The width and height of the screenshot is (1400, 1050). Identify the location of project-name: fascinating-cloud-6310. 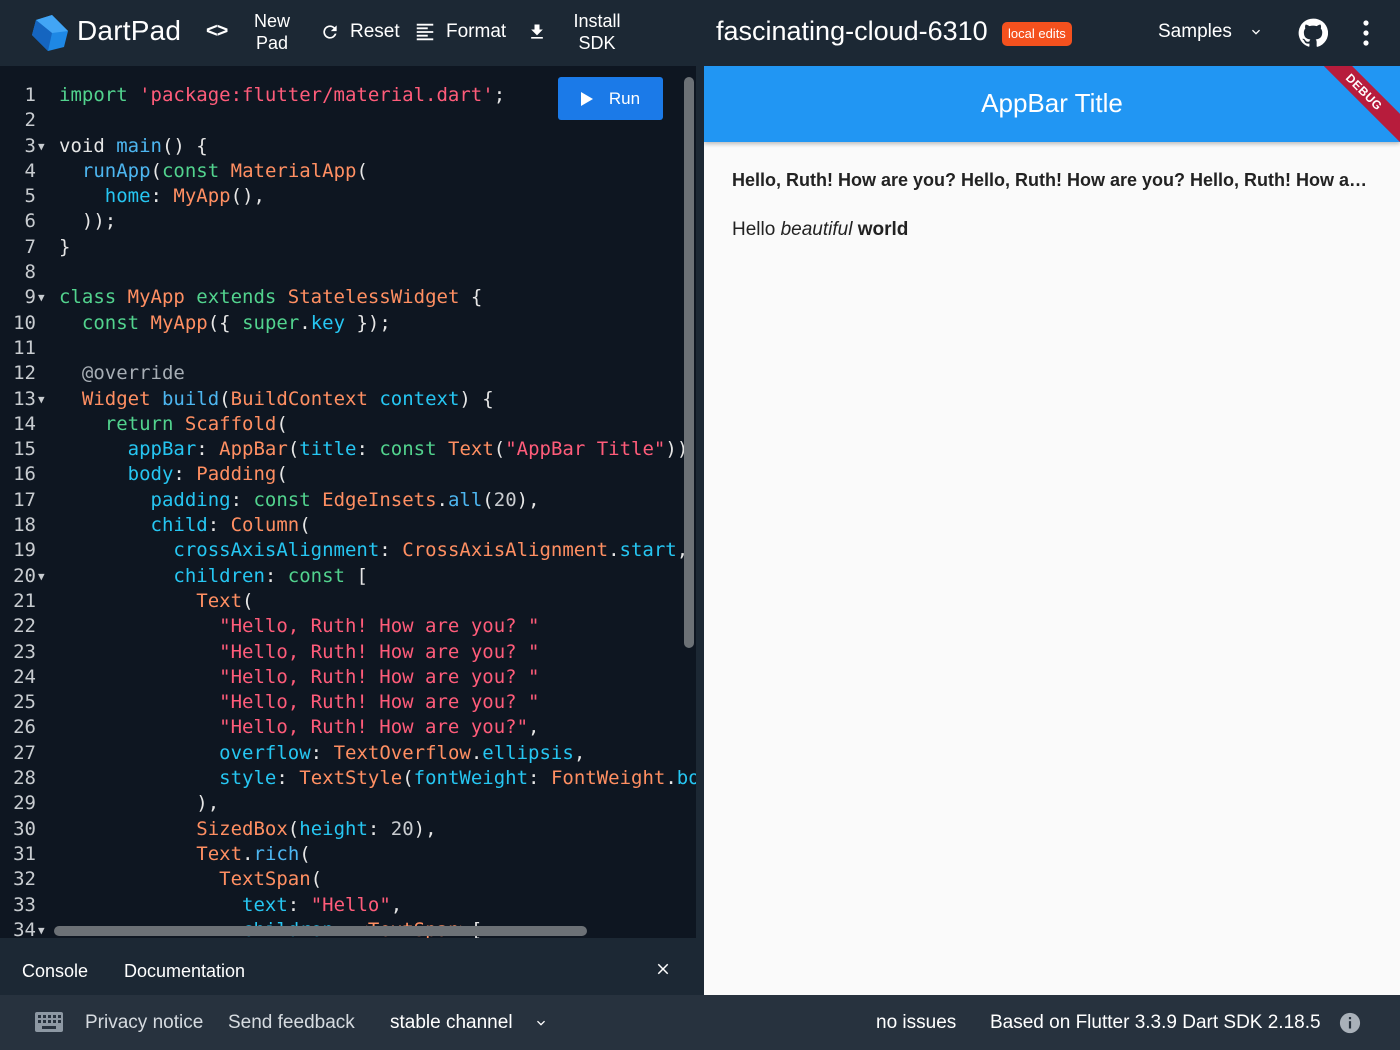
(852, 31).